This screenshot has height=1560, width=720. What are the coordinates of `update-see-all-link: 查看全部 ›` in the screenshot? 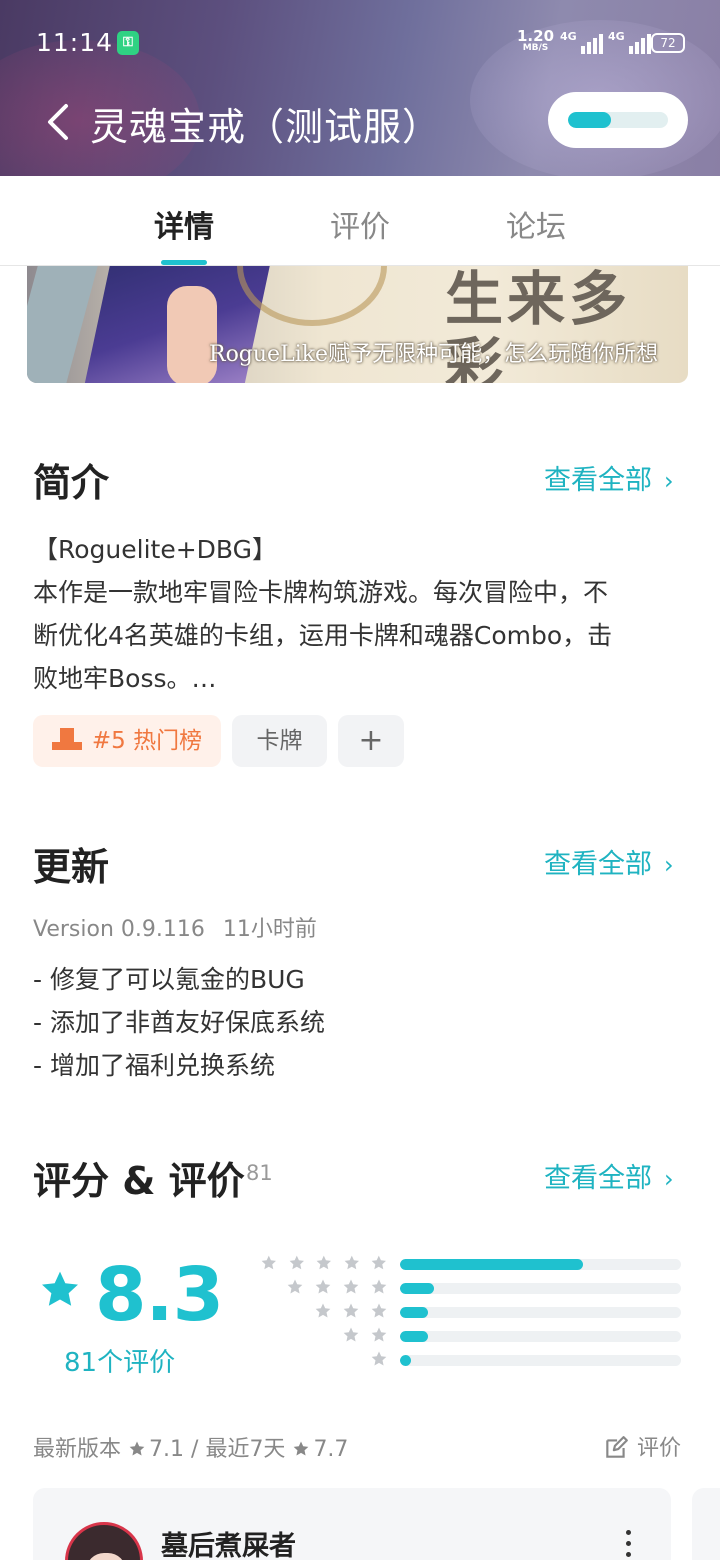 It's located at (609, 861).